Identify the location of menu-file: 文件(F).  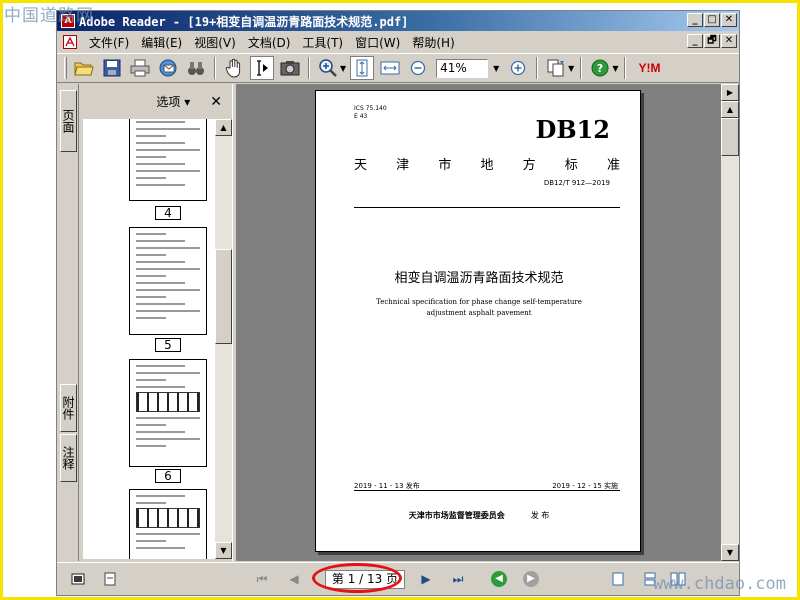
(109, 42).